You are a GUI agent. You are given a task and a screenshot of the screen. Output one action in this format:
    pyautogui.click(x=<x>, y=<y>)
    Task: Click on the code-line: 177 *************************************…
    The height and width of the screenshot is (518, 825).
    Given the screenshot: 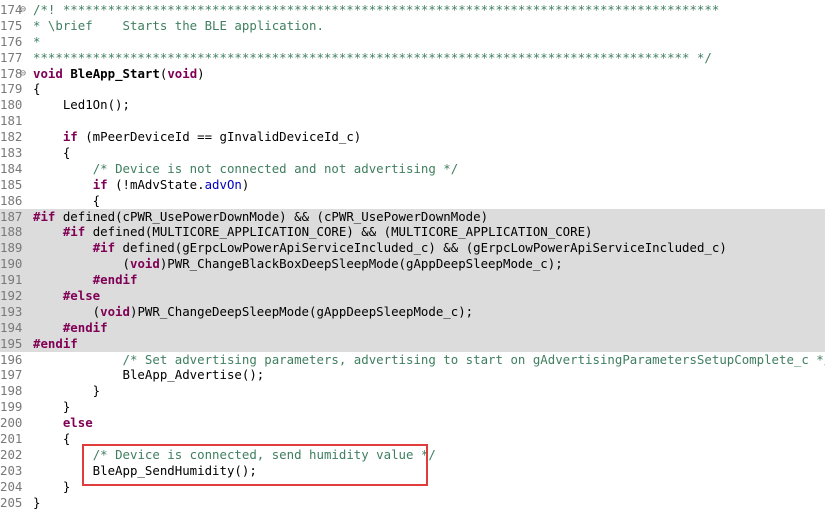 What is the action you would take?
    pyautogui.click(x=412, y=58)
    